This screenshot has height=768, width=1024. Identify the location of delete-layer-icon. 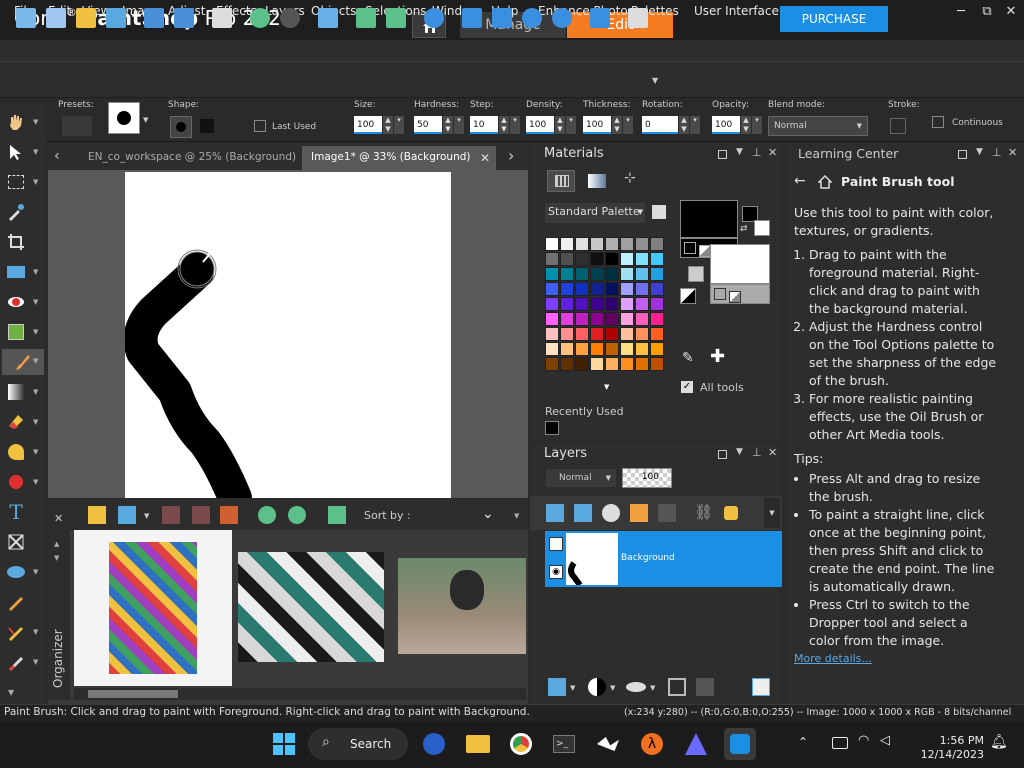
(705, 687).